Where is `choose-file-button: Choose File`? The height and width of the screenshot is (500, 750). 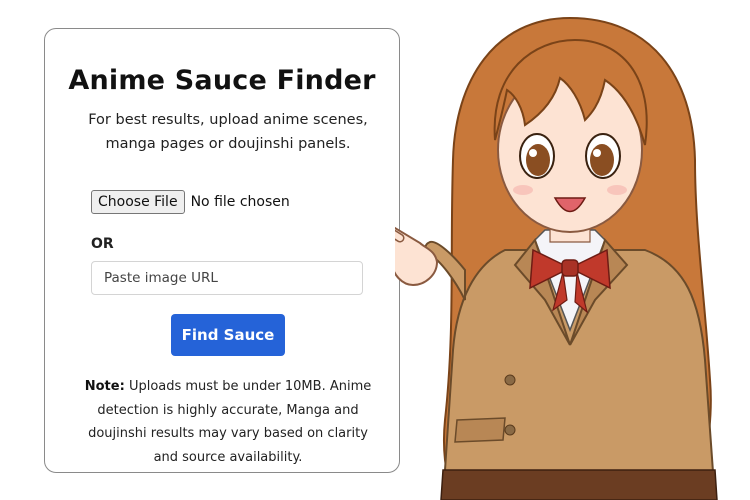
choose-file-button: Choose File is located at coordinates (138, 202).